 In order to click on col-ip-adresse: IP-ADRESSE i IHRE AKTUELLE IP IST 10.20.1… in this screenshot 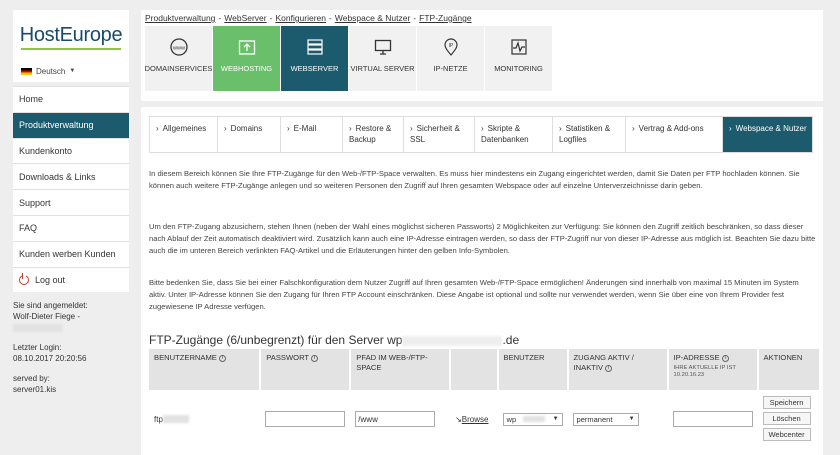, I will do `click(713, 369)`.